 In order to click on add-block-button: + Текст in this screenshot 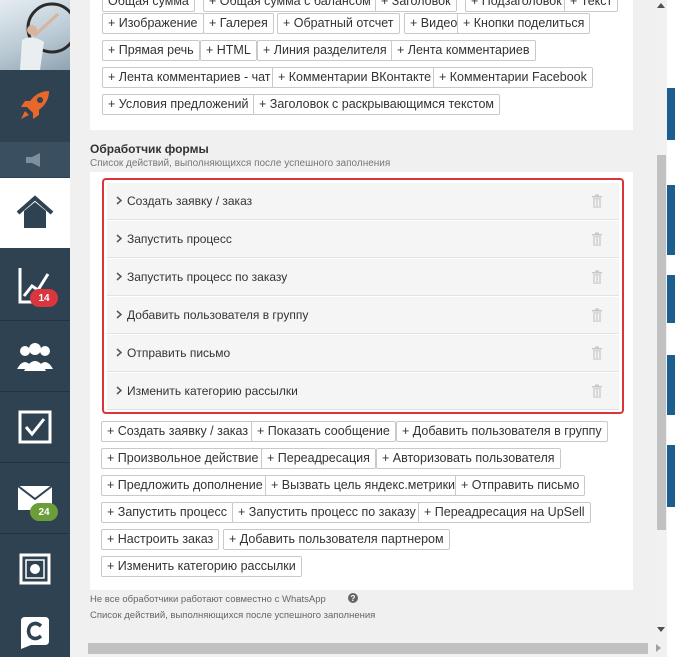, I will do `click(591, 6)`.